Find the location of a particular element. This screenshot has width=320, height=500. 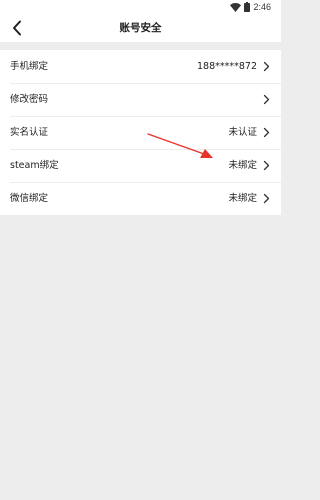

item-label: 实名认证 is located at coordinates (29, 132).